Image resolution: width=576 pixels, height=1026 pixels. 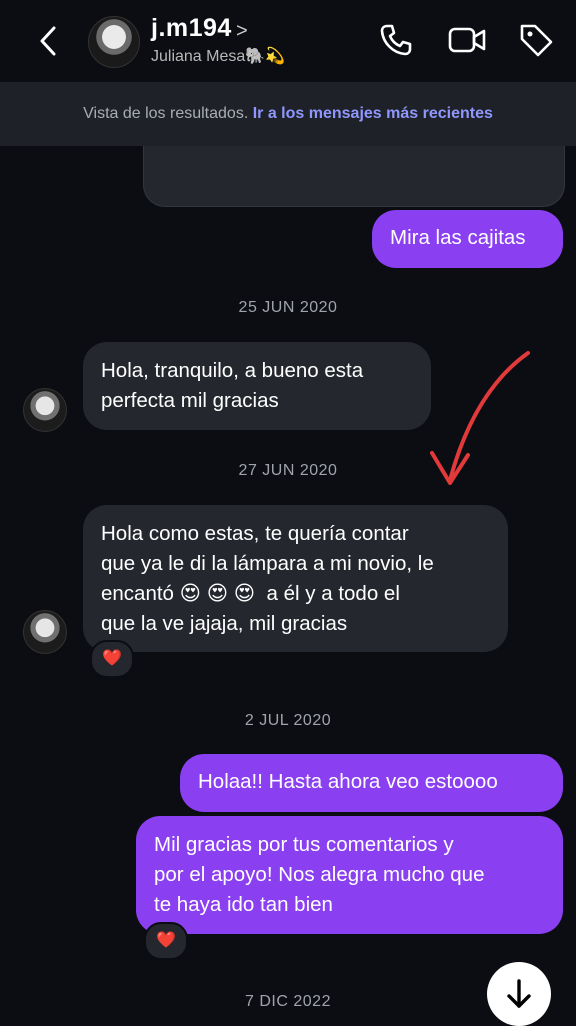 What do you see at coordinates (114, 42) in the screenshot?
I see `avatar` at bounding box center [114, 42].